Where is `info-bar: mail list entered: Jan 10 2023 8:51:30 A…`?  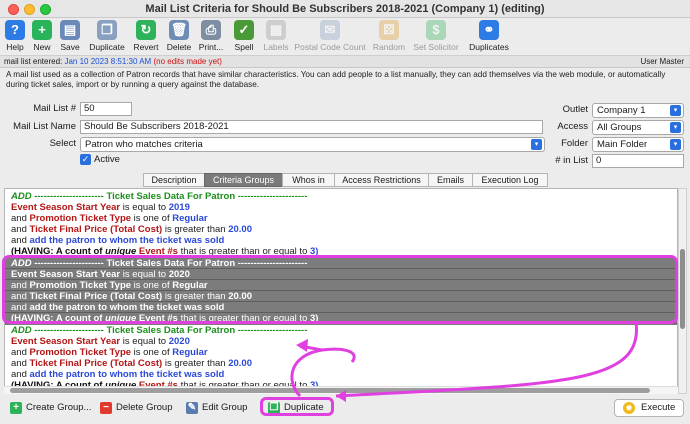 info-bar: mail list entered: Jan 10 2023 8:51:30 A… is located at coordinates (345, 62).